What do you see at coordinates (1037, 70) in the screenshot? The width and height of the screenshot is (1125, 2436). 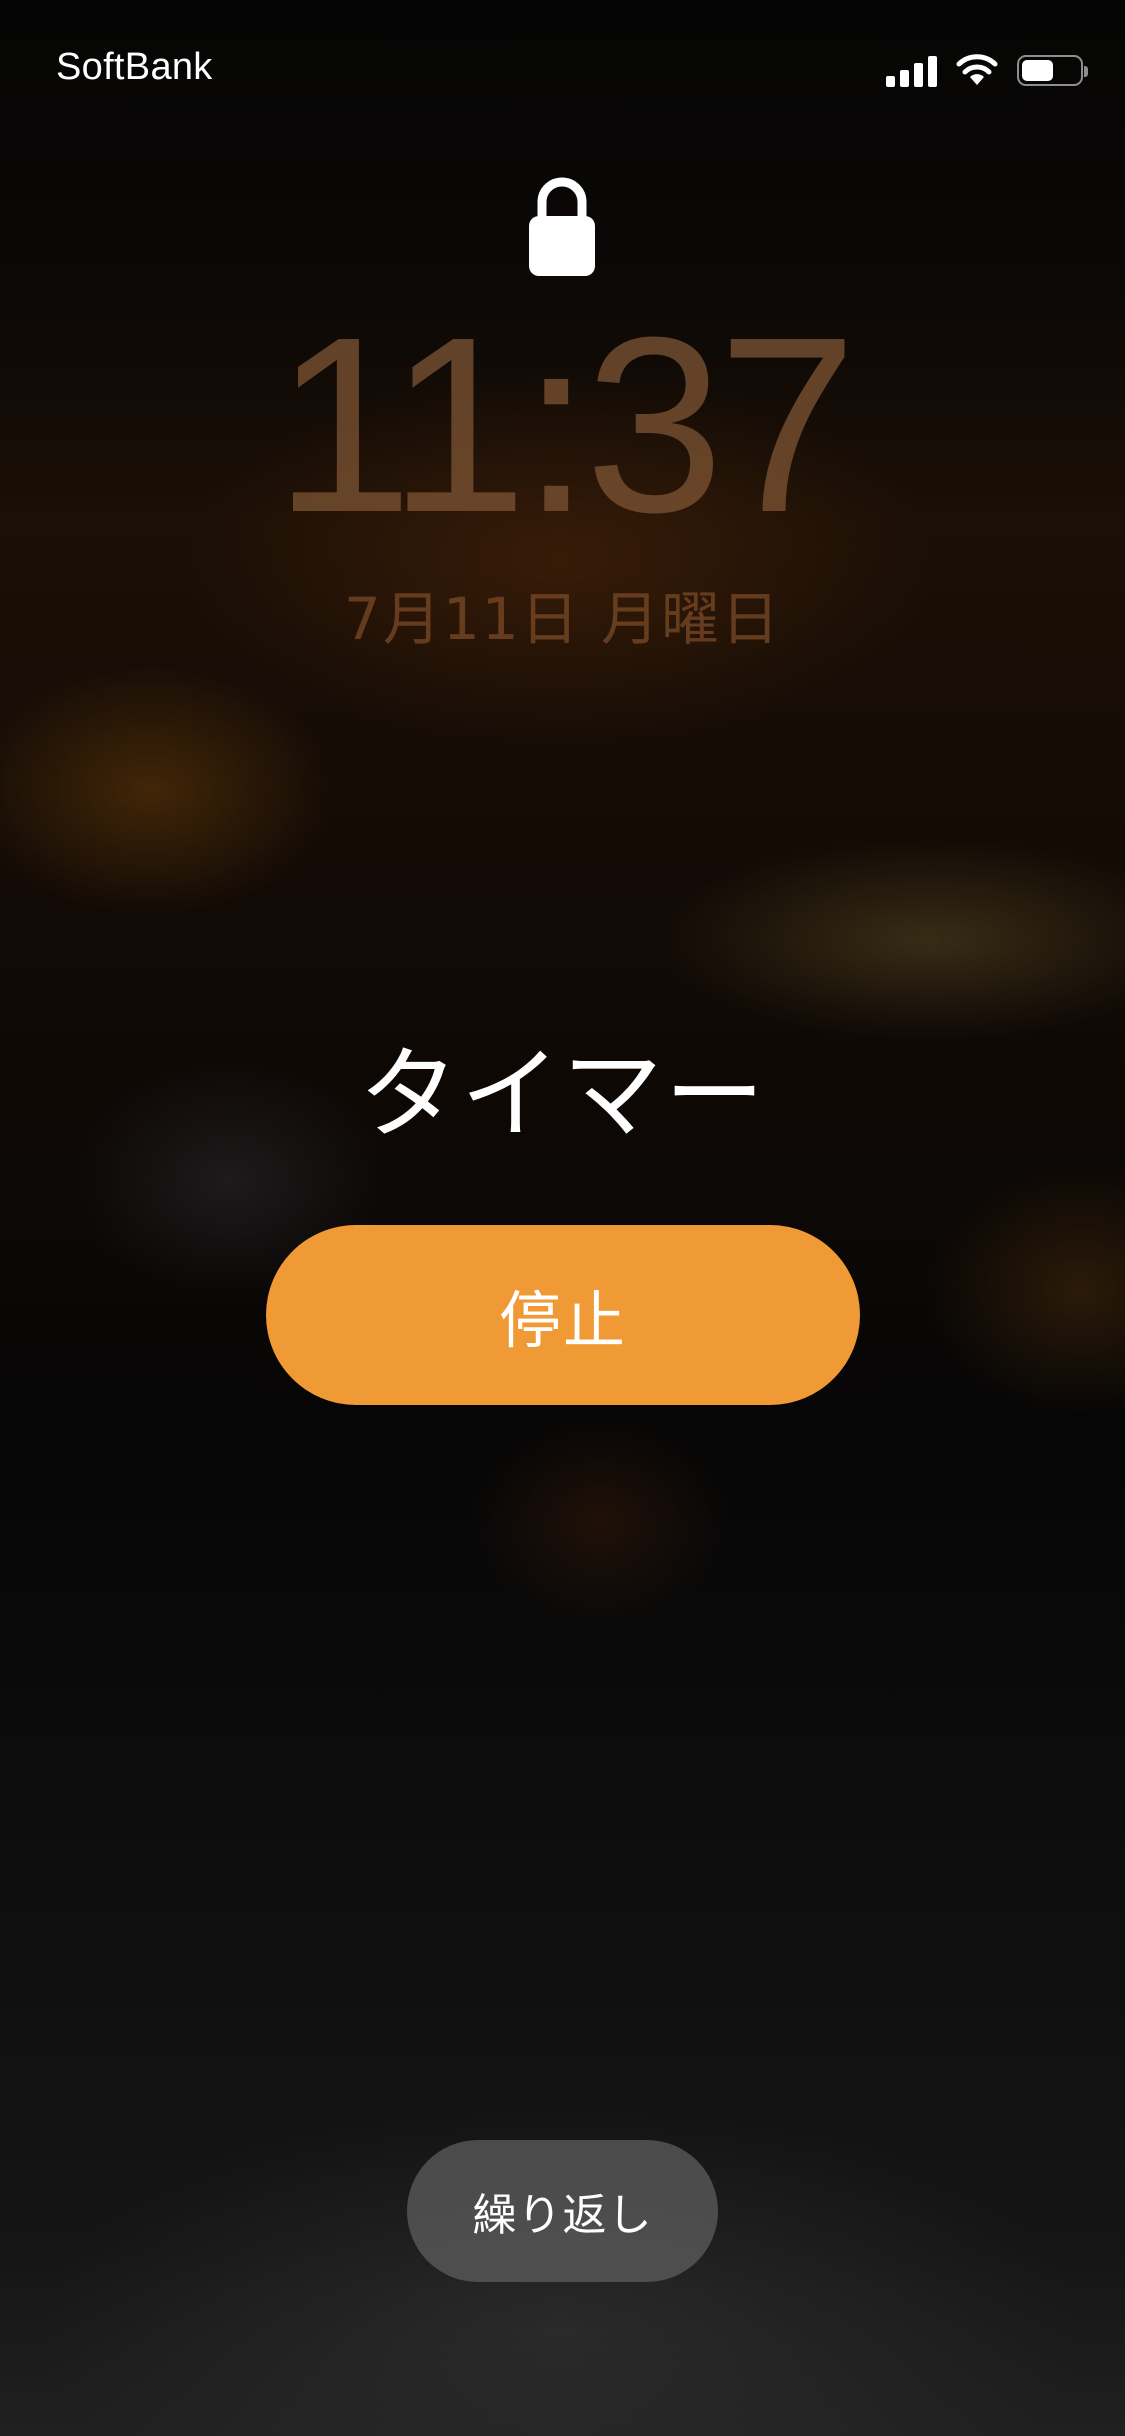 I see `battery-level-fill` at bounding box center [1037, 70].